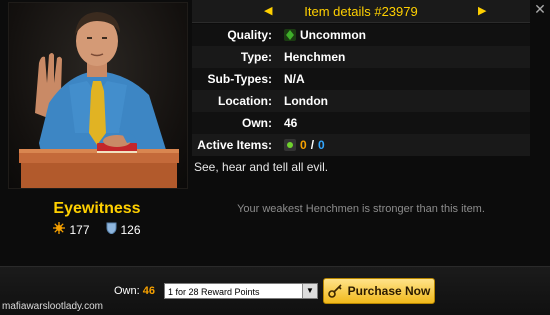 This screenshot has width=550, height=315. Describe the element at coordinates (79, 229) in the screenshot. I see `attack-value: 177` at that location.